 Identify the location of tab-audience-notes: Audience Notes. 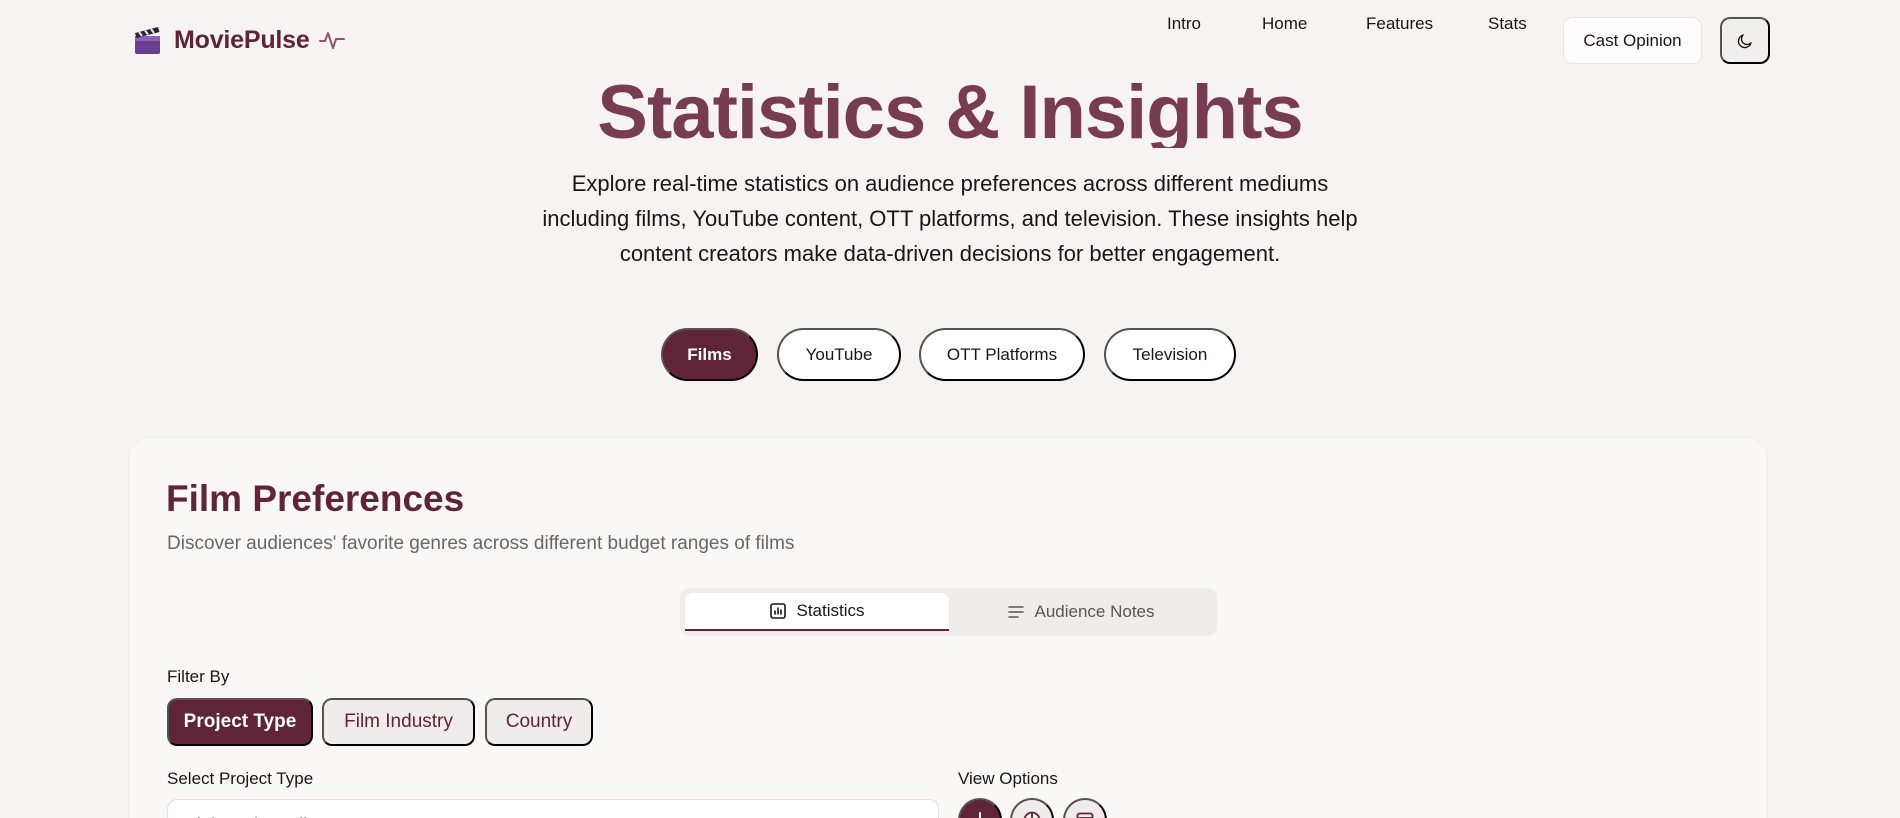
(1081, 612).